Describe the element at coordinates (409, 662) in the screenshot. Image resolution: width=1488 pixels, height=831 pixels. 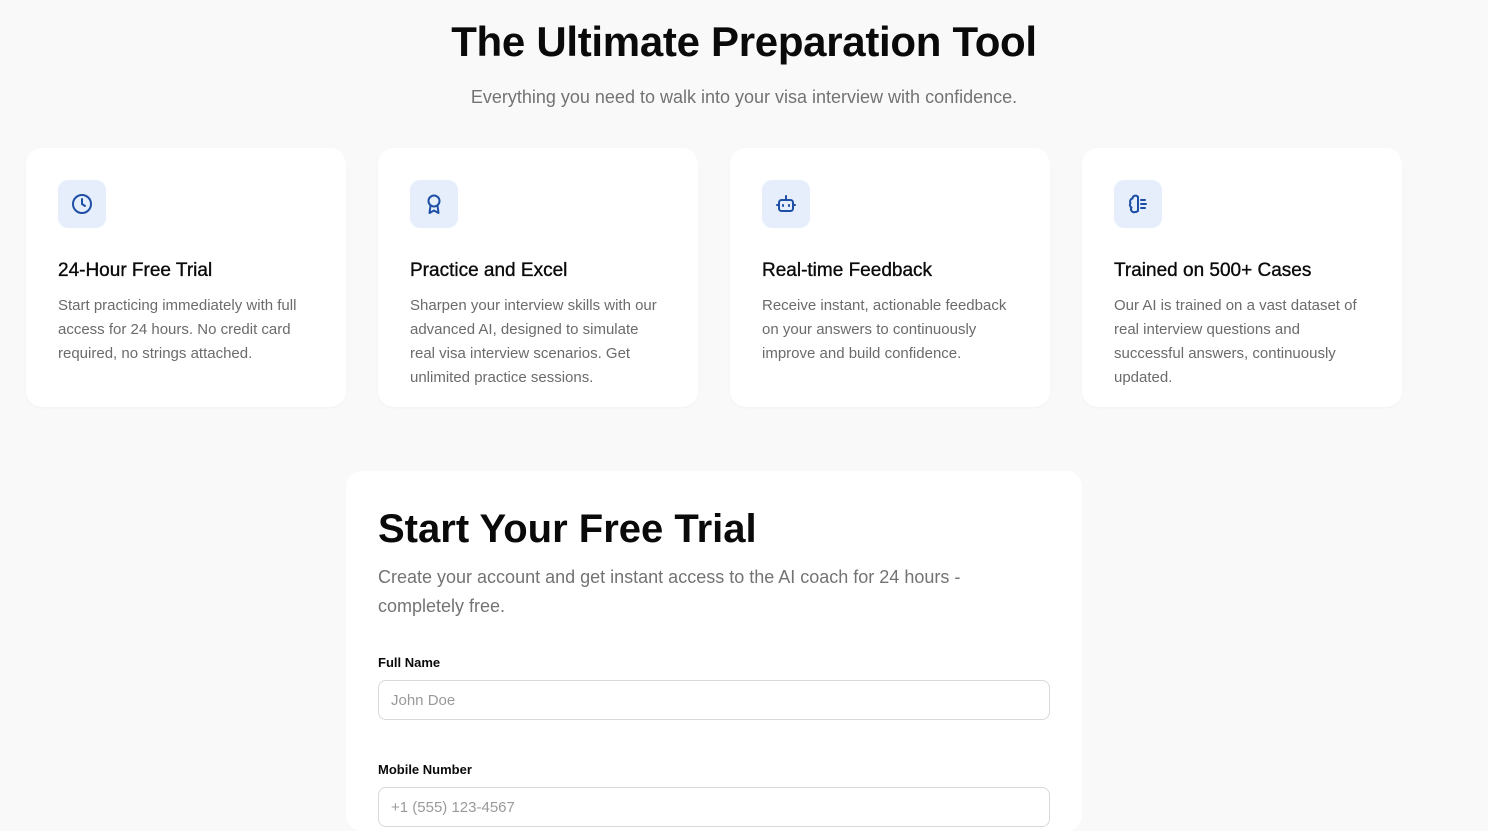
I see `full-name-label: Full Name` at that location.